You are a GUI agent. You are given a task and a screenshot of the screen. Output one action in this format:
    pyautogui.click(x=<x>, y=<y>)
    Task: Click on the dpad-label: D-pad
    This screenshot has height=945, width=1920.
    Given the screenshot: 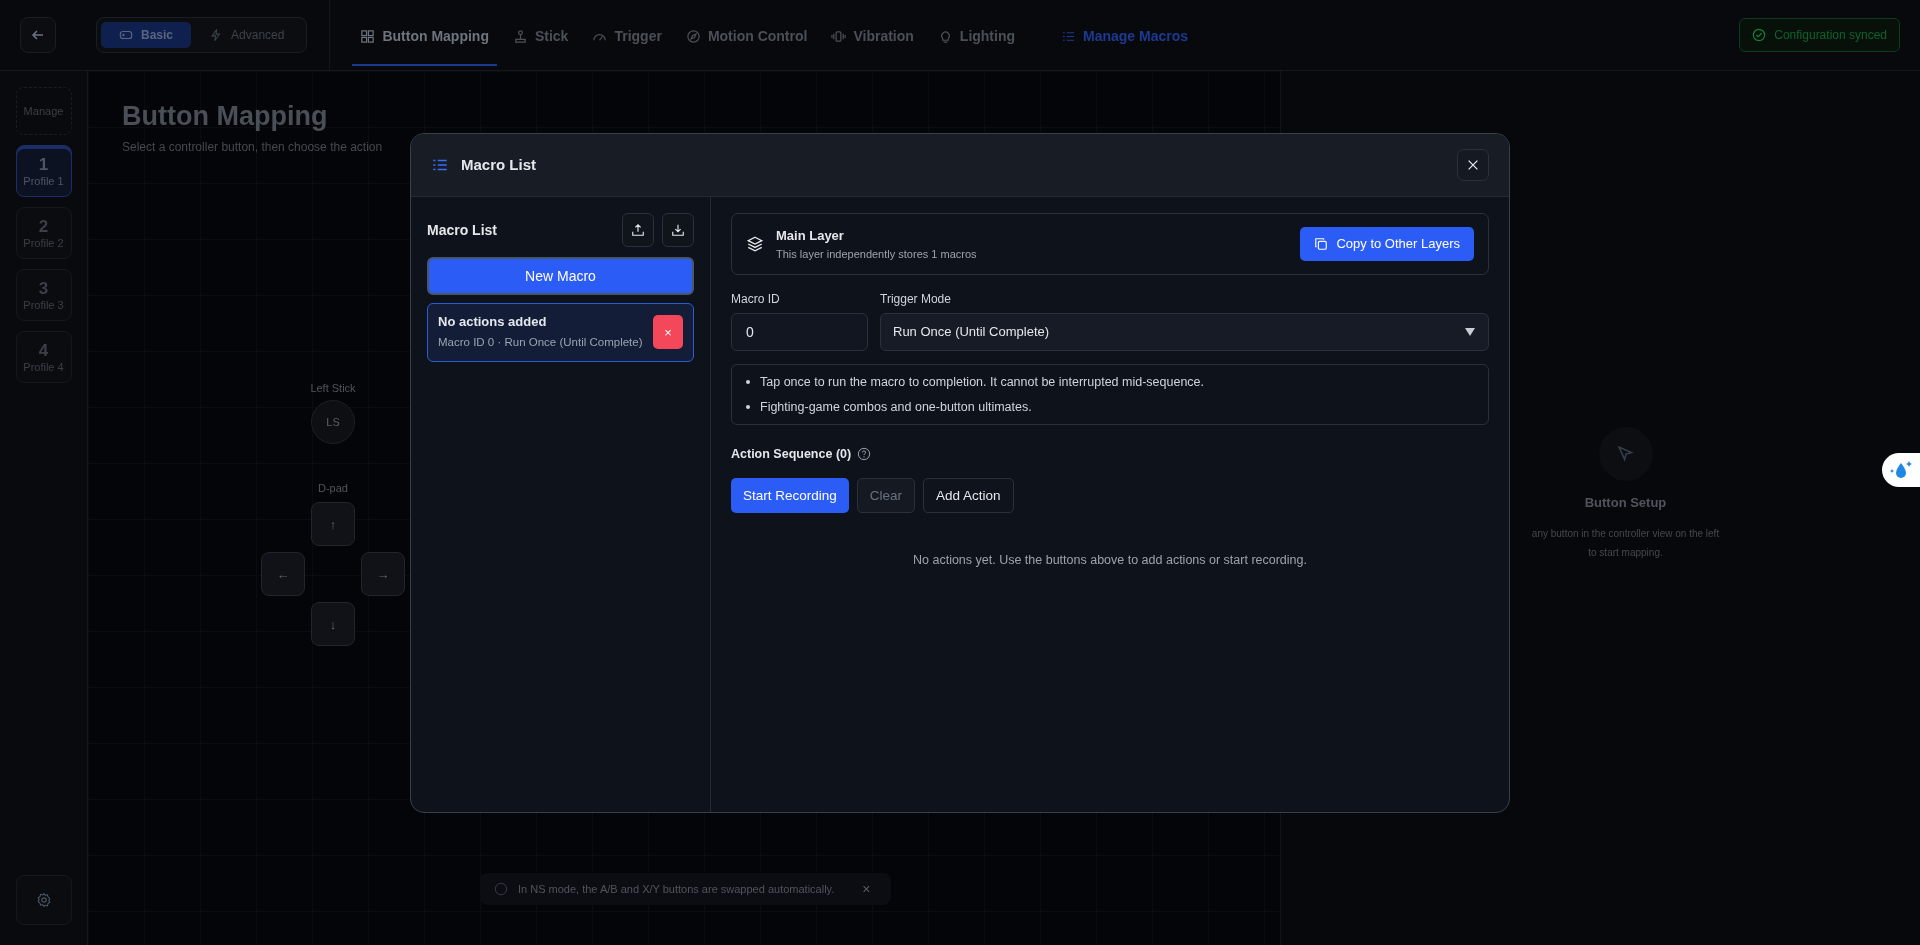 What is the action you would take?
    pyautogui.click(x=333, y=488)
    